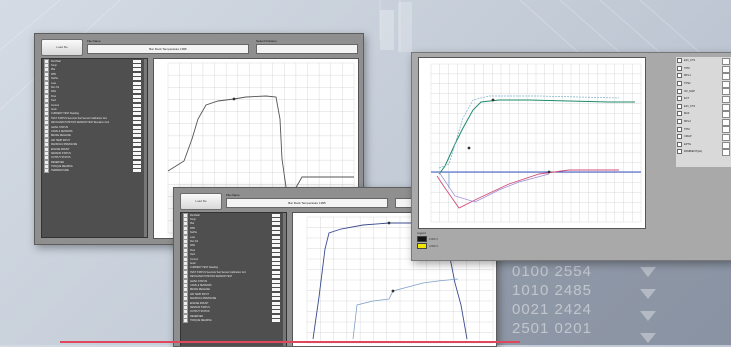 This screenshot has height=347, width=731. Describe the element at coordinates (200, 294) in the screenshot. I see `parameter-name: AIR TEMP INPUT` at that location.